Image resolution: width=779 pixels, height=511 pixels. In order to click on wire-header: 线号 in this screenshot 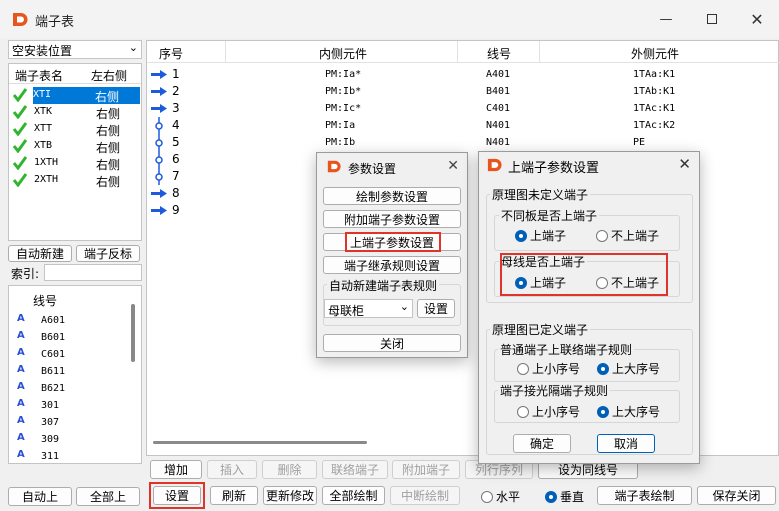, I will do `click(499, 54)`.